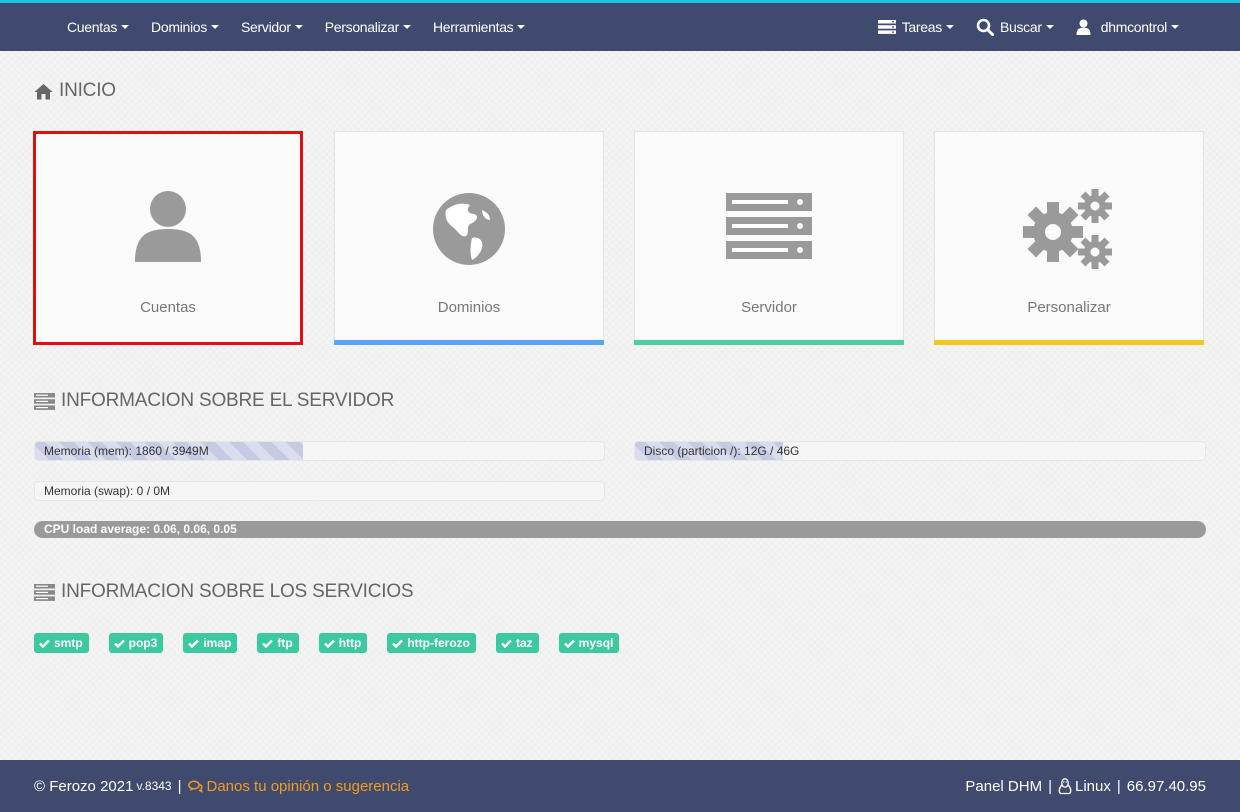  I want to click on search-label: Buscar, so click(1020, 27).